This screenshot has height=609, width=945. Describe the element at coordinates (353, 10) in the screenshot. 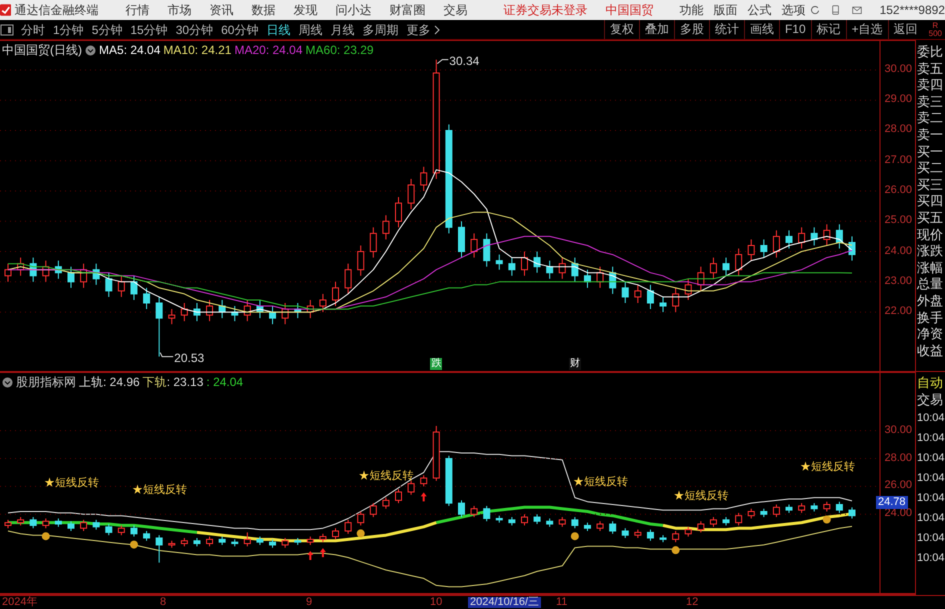

I see `menu-item: 问小达` at that location.